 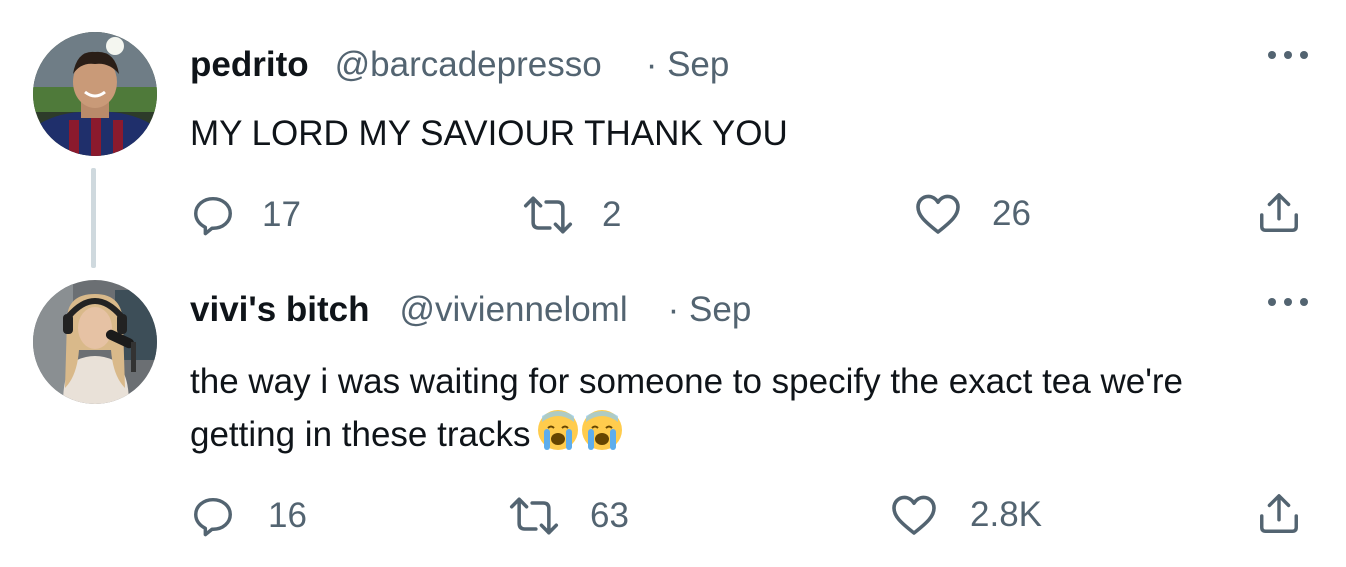 What do you see at coordinates (612, 214) in the screenshot?
I see `retweet-count: 2` at bounding box center [612, 214].